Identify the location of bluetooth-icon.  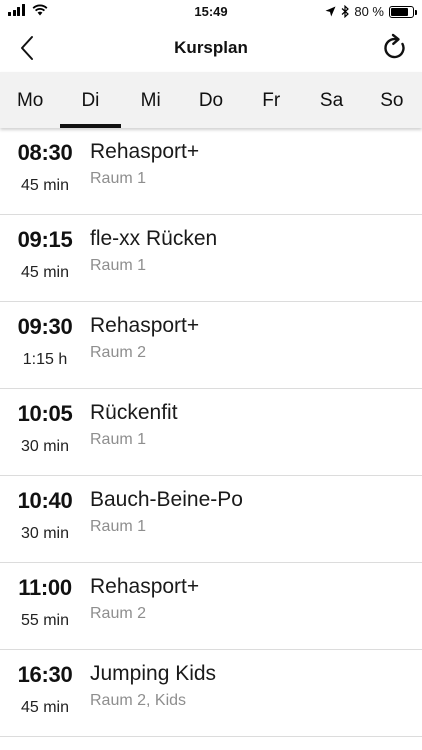
(345, 11).